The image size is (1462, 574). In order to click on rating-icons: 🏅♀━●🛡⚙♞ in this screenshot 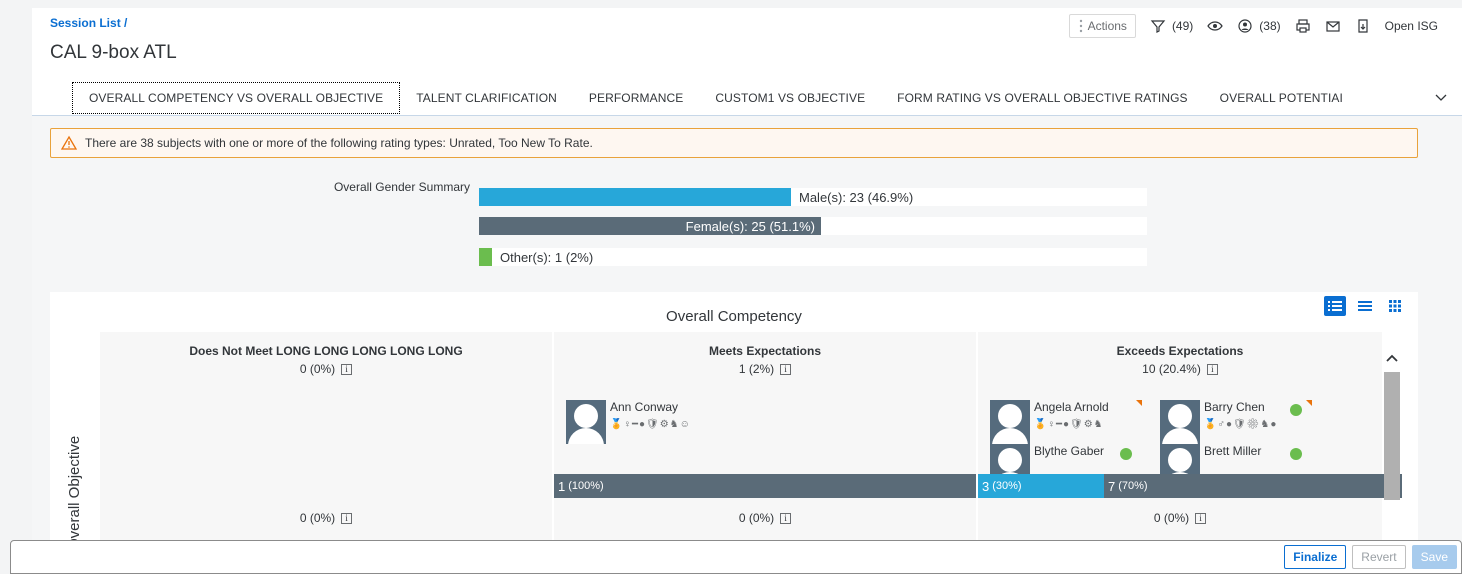, I will do `click(1069, 424)`.